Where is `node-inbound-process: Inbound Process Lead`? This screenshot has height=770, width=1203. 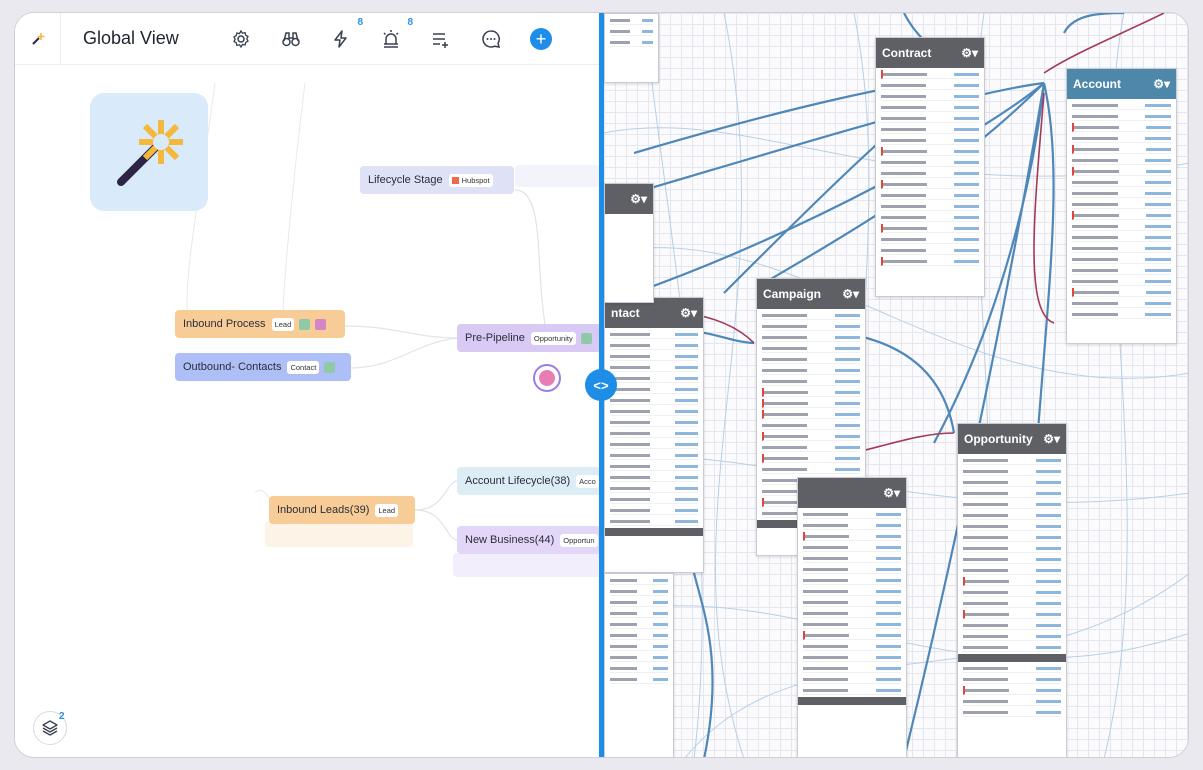 node-inbound-process: Inbound Process Lead is located at coordinates (260, 324).